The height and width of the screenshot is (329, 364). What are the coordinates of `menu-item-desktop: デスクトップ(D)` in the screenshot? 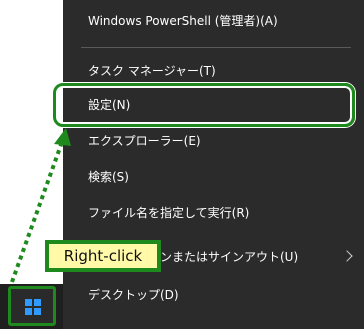 It's located at (213, 295).